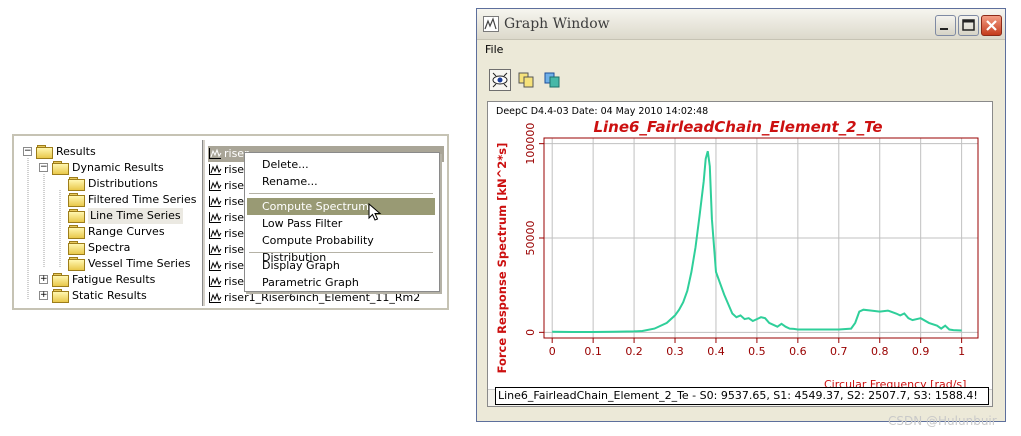 This screenshot has width=1021, height=436. Describe the element at coordinates (921, 351) in the screenshot. I see `x-tick-label: 0.9` at that location.